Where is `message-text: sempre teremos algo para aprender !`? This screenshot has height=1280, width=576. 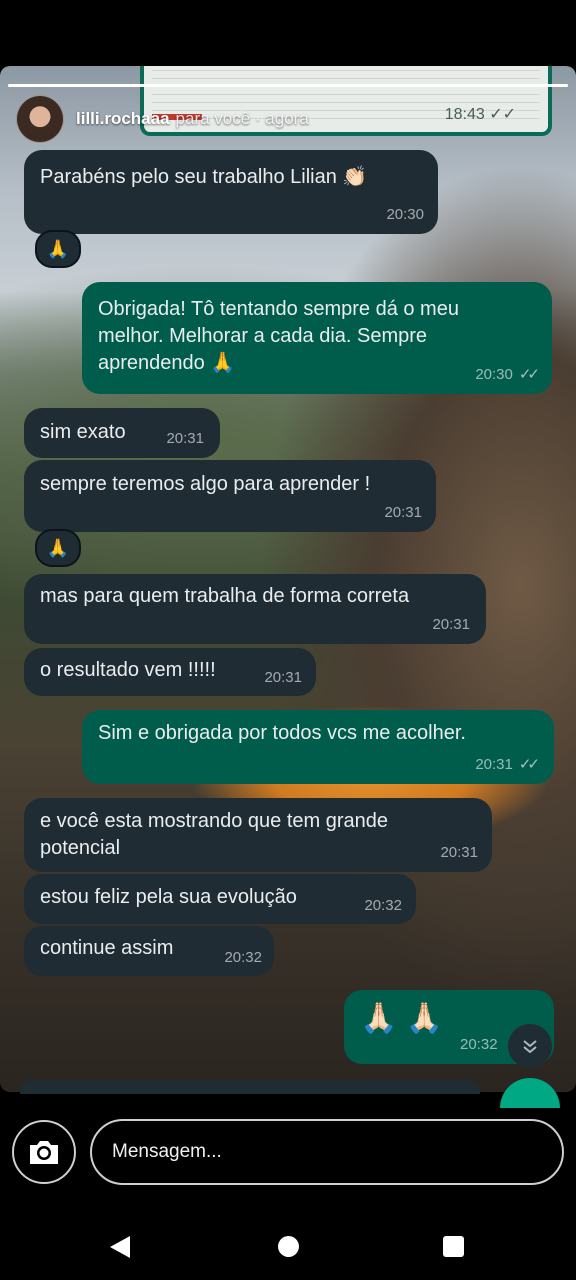 message-text: sempre teremos algo para aprender ! is located at coordinates (205, 484).